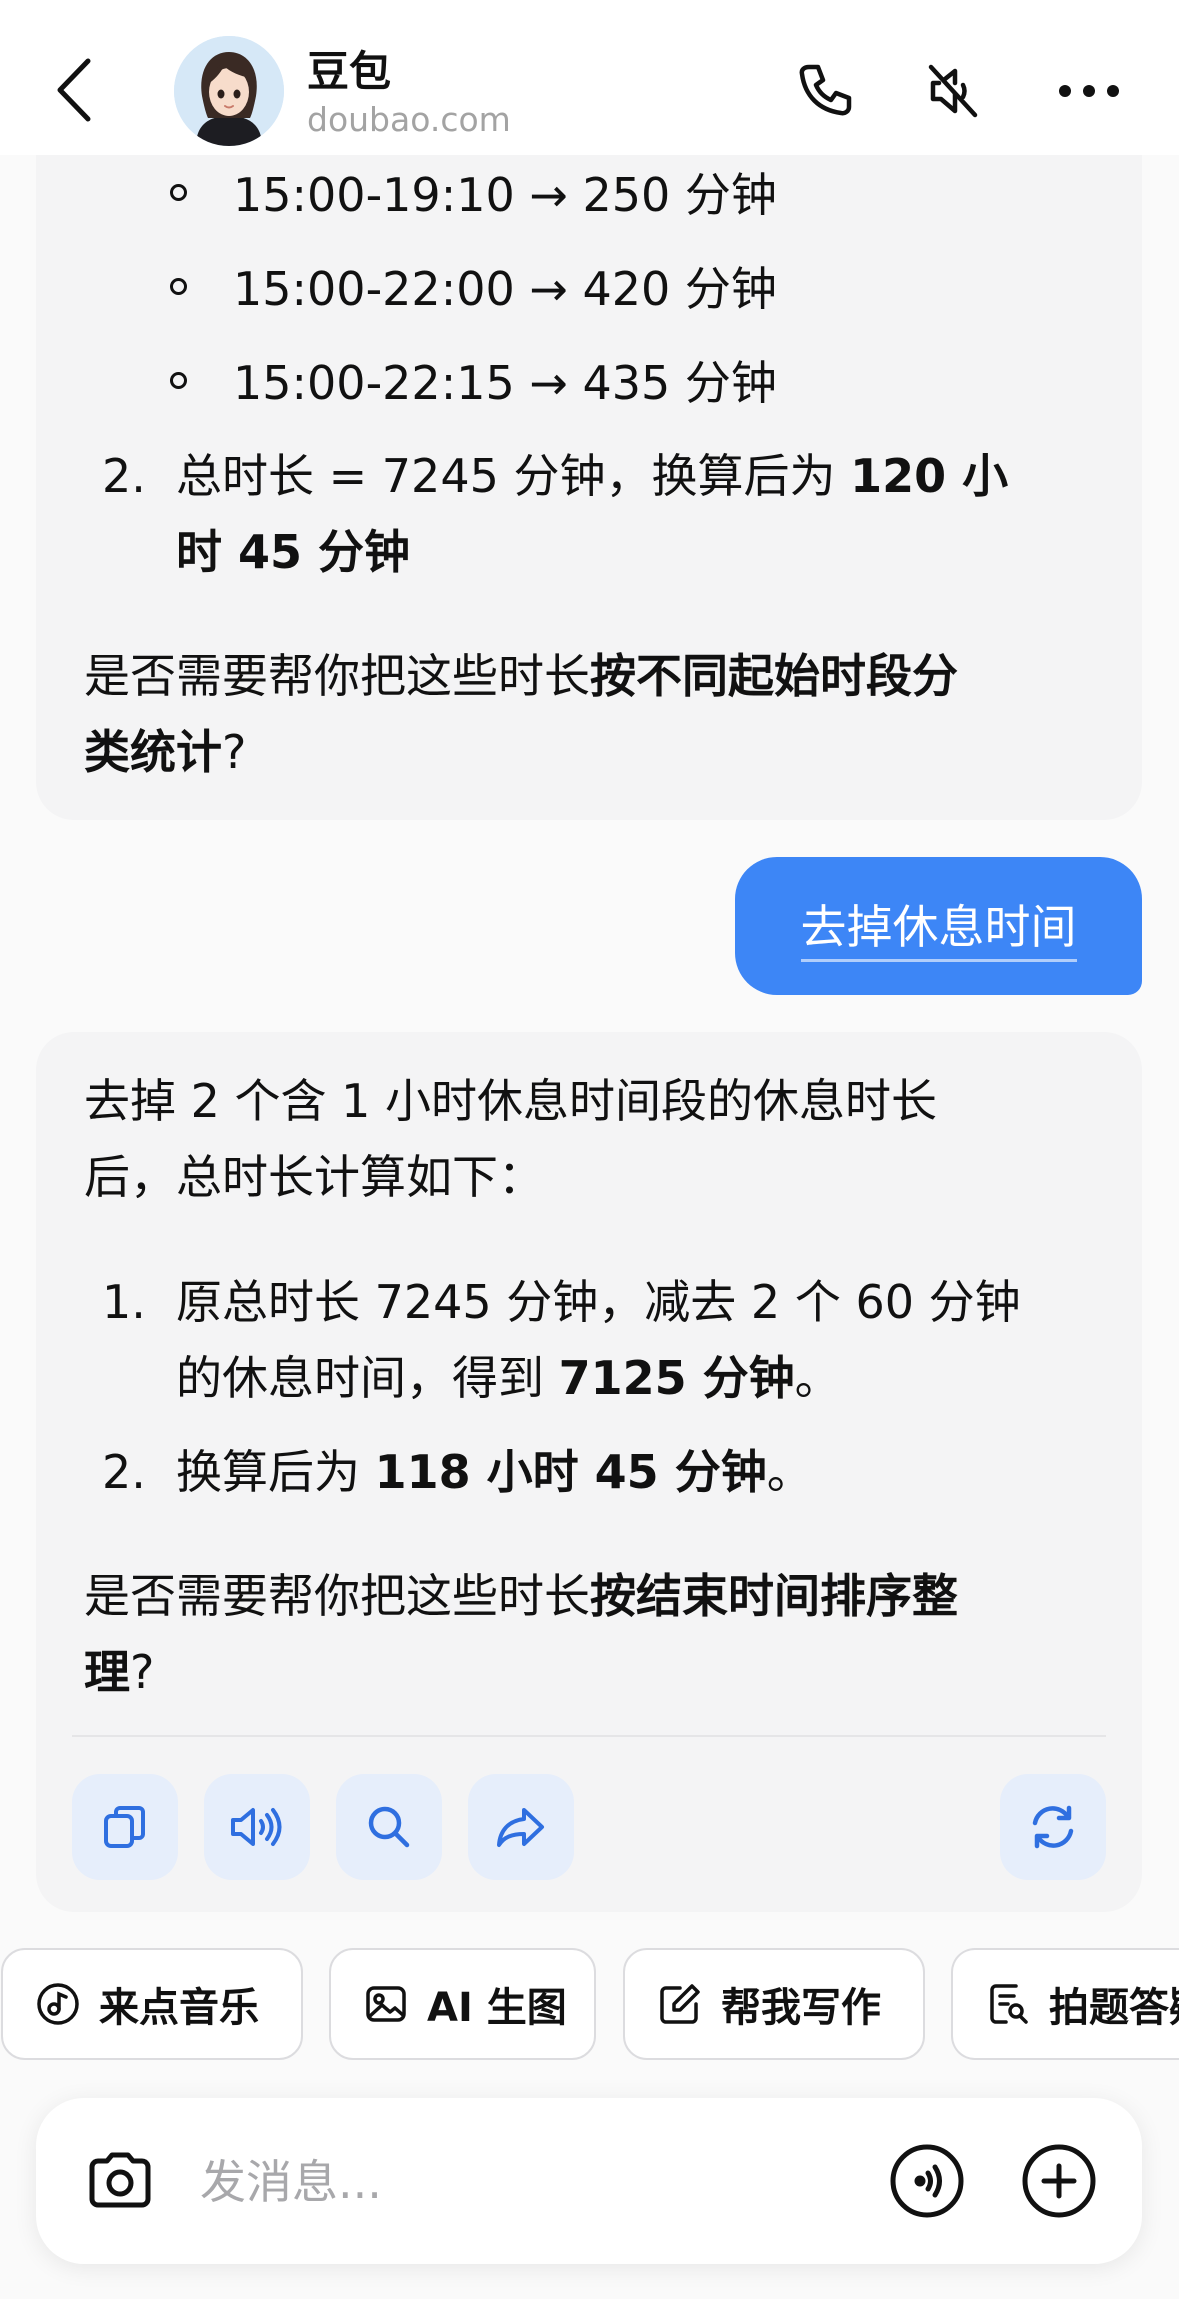 The width and height of the screenshot is (1179, 2299). What do you see at coordinates (511, 1101) in the screenshot?
I see `message-text: 去掉 2 个含 1 小时休息时间段的休息时长` at bounding box center [511, 1101].